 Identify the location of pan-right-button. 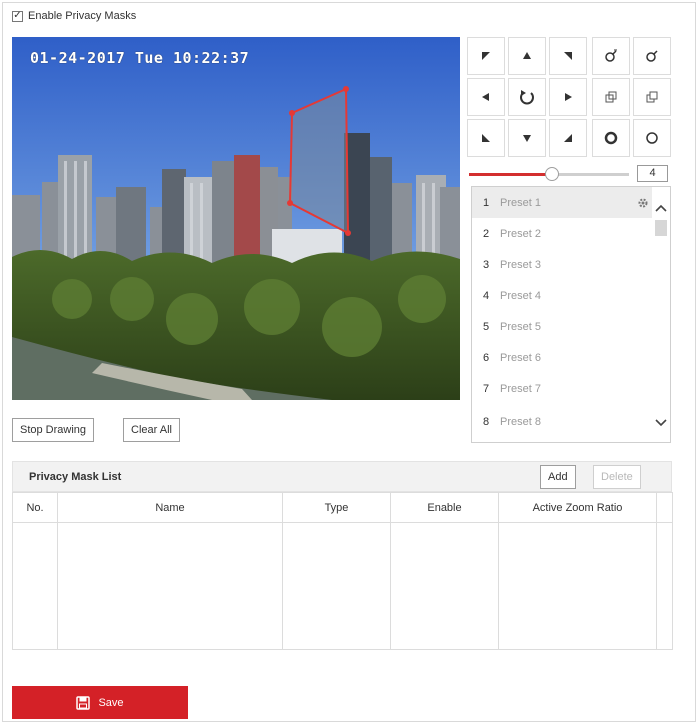
(568, 97).